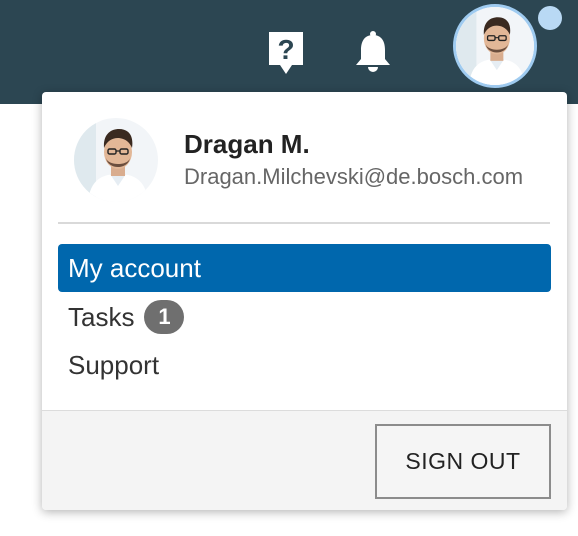  Describe the element at coordinates (134, 267) in the screenshot. I see `menu-item-label: My account` at that location.